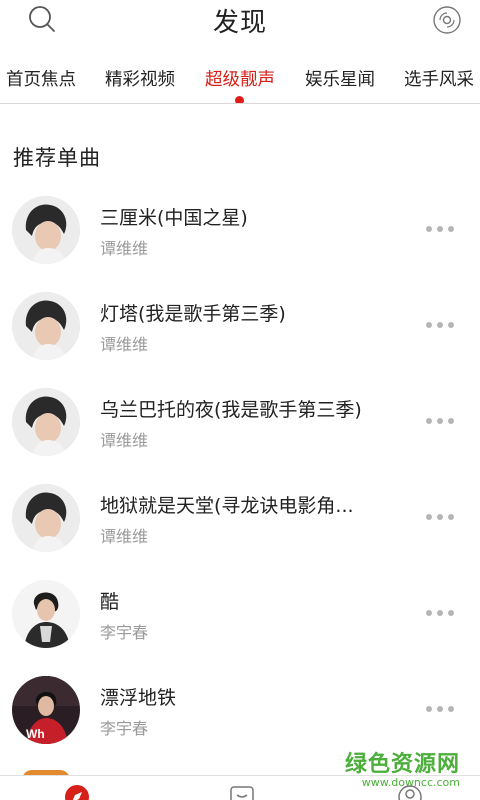 The height and width of the screenshot is (800, 480). Describe the element at coordinates (77, 792) in the screenshot. I see `discover-icon` at that location.